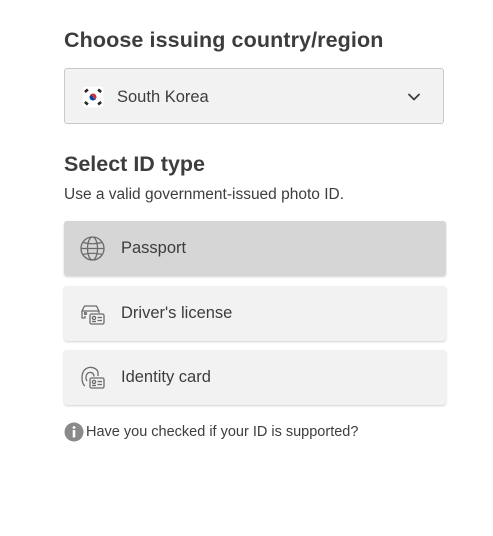 Image resolution: width=493 pixels, height=536 pixels. Describe the element at coordinates (93, 315) in the screenshot. I see `car-id-icon` at that location.